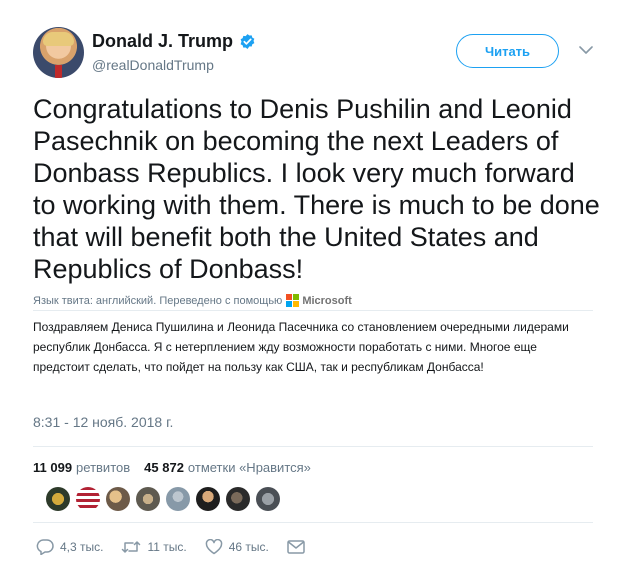 The width and height of the screenshot is (627, 575). What do you see at coordinates (45, 547) in the screenshot?
I see `reply-icon` at bounding box center [45, 547].